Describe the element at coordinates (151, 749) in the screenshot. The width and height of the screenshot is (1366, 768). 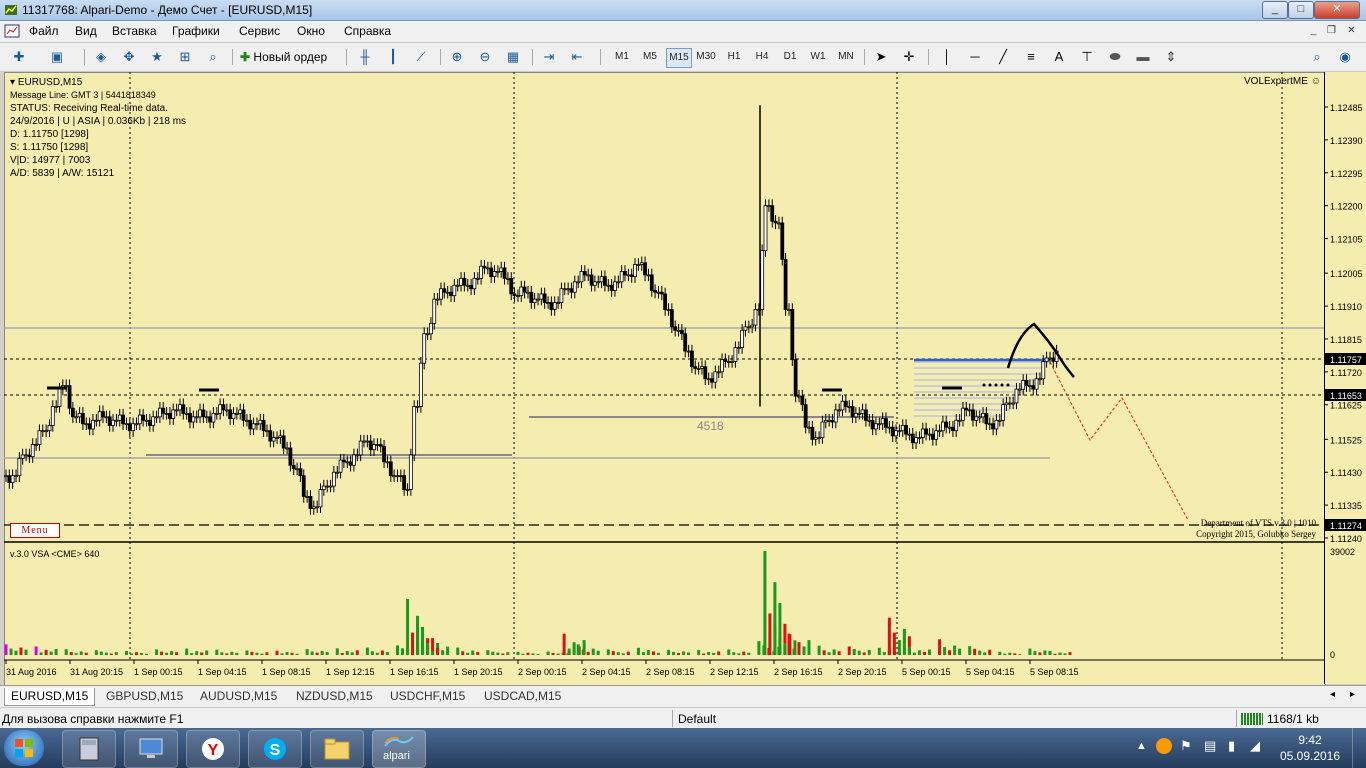
I see `taskbar-remote-desktop` at that location.